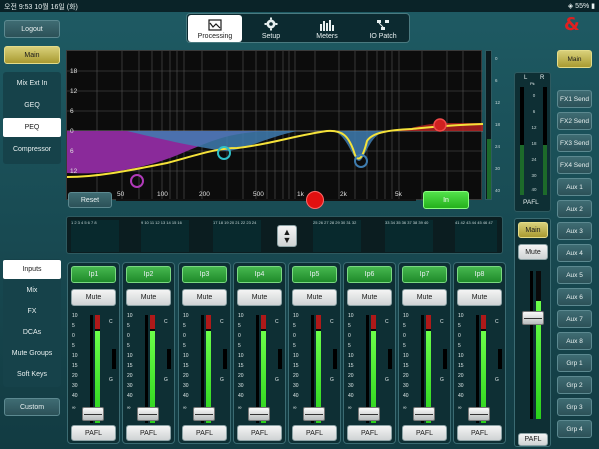 This screenshot has height=449, width=599. I want to click on nav-dcas: DCAs, so click(32, 332).